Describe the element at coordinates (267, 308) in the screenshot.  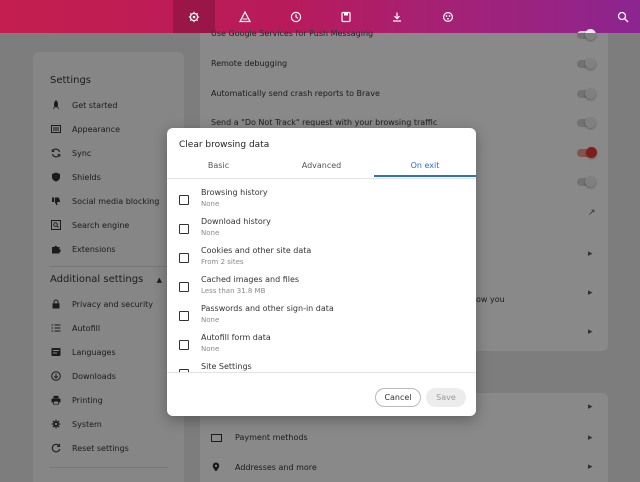
I see `item-title: Passwords and other sign-in data` at that location.